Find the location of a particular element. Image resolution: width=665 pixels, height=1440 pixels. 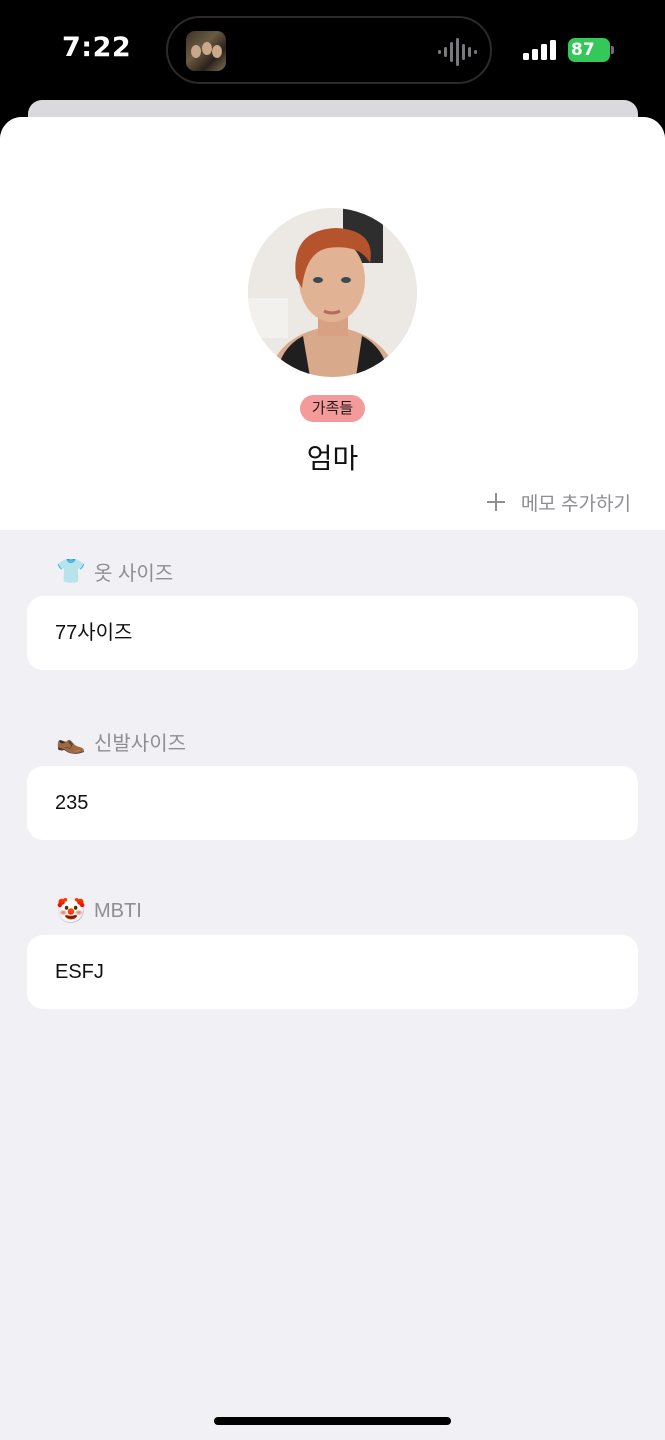

contact-name: 엄마 is located at coordinates (332, 458).